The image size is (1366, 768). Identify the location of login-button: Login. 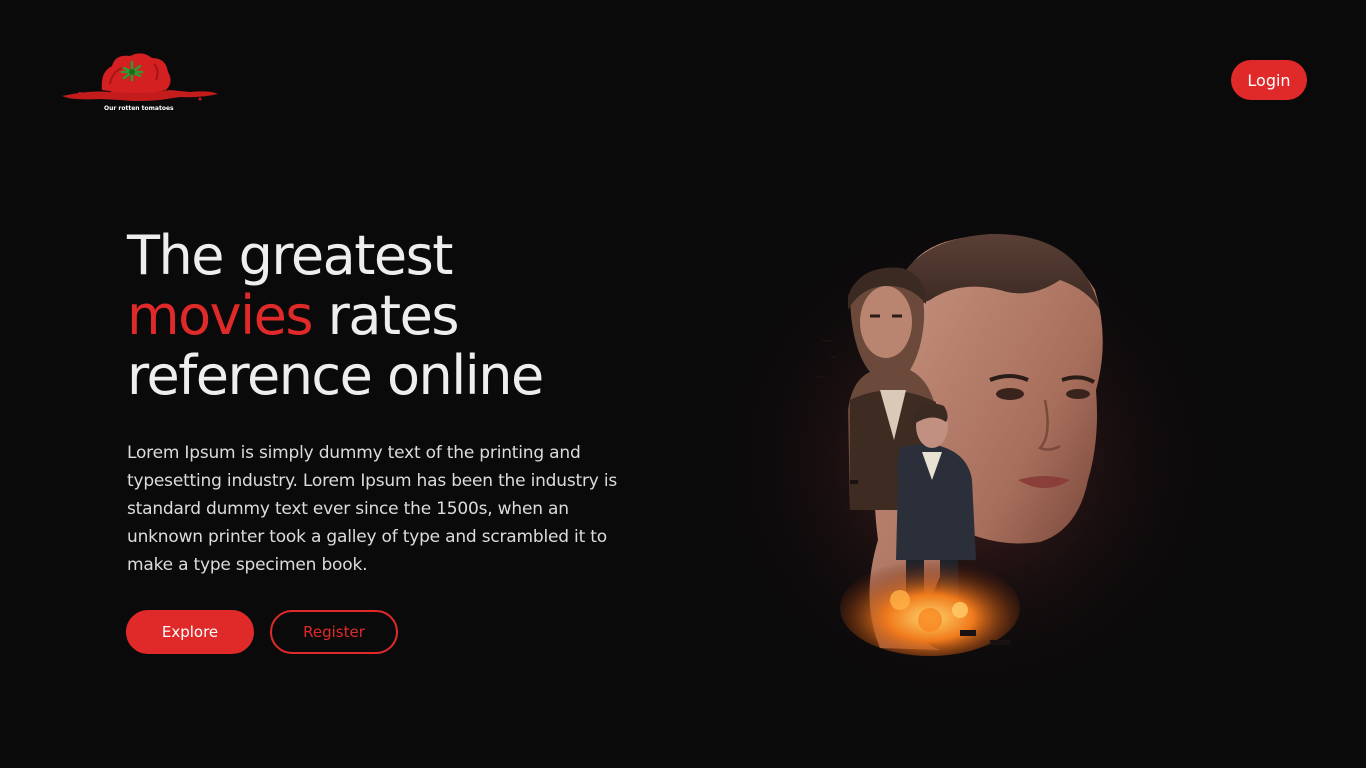
(1269, 80).